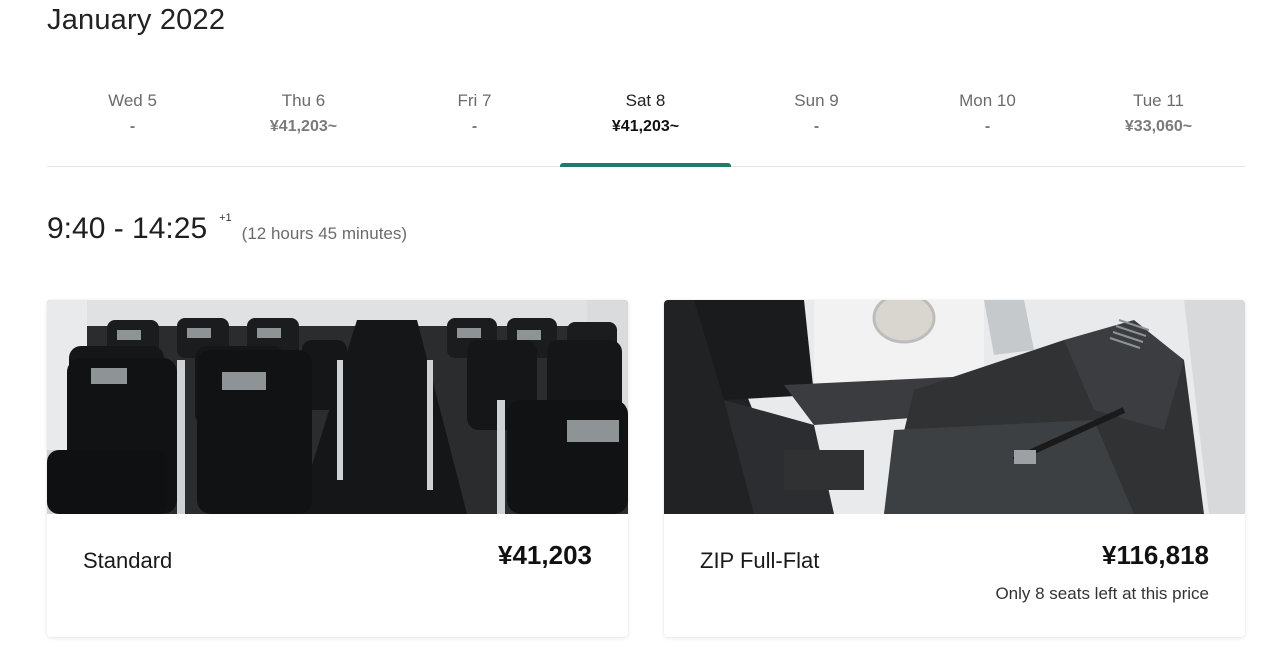 This screenshot has width=1279, height=655. Describe the element at coordinates (816, 100) in the screenshot. I see `date-tab-day: Sun 9` at that location.